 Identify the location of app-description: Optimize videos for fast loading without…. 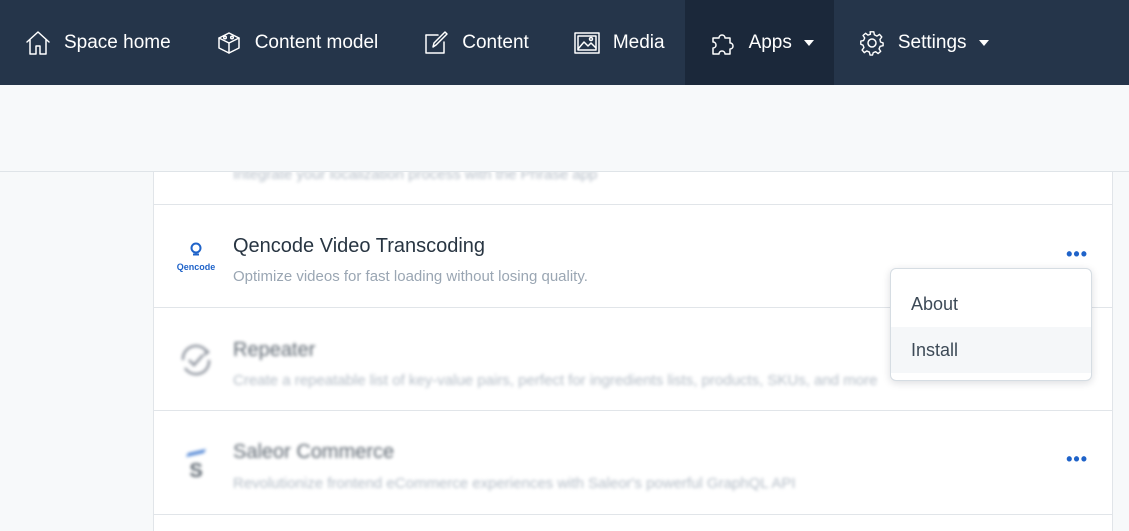
(410, 276).